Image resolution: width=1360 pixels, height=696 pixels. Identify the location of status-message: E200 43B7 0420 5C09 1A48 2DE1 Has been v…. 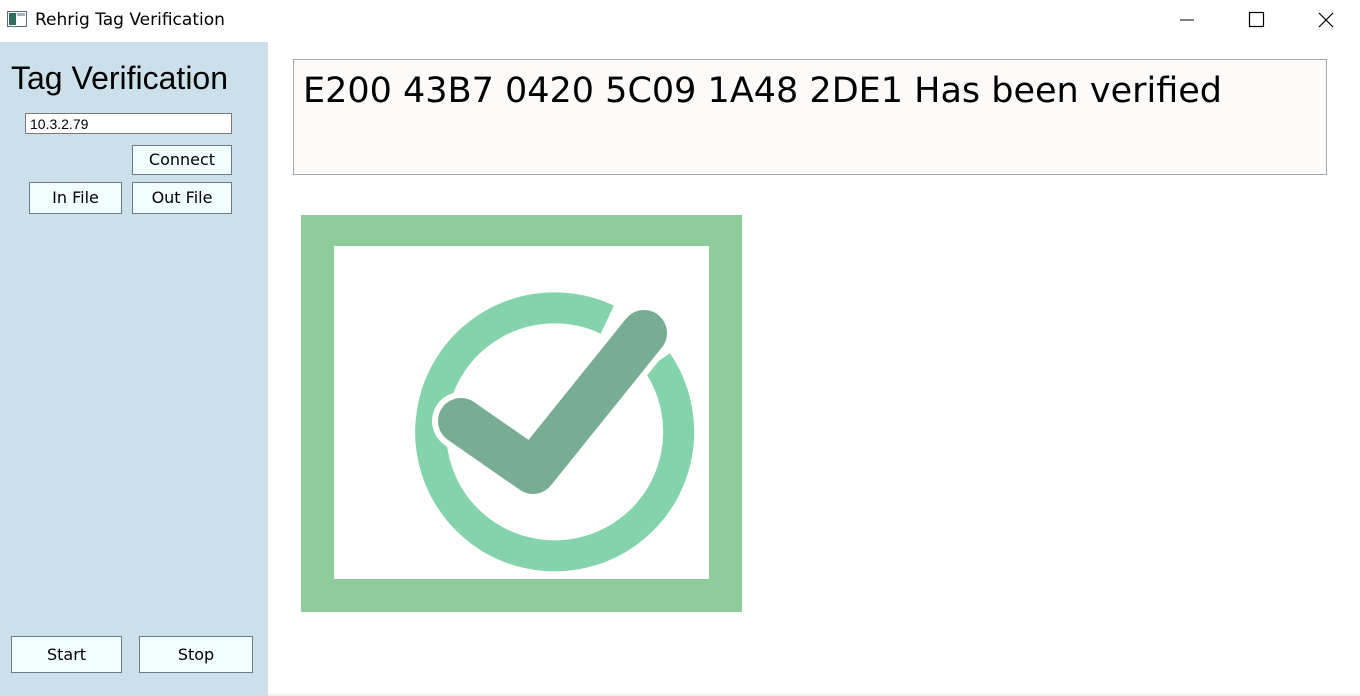
(763, 91).